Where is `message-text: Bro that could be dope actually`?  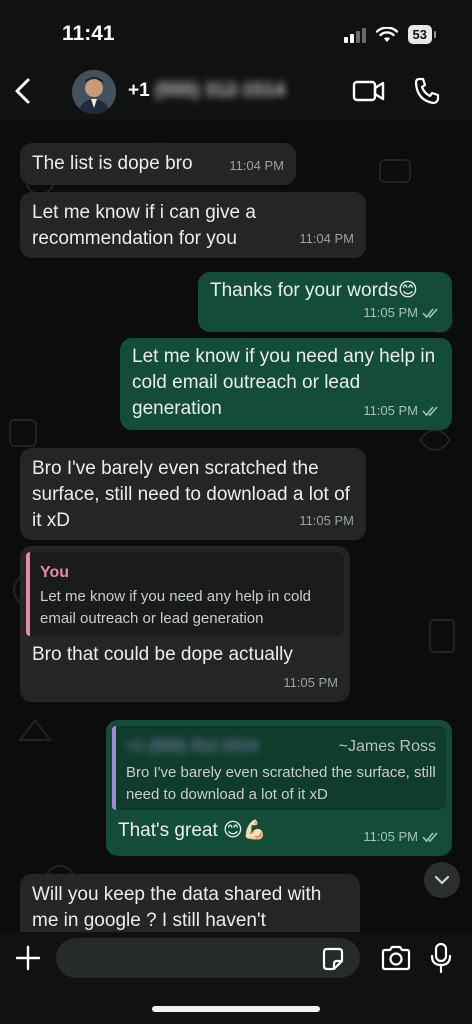
message-text: Bro that could be dope actually is located at coordinates (162, 654).